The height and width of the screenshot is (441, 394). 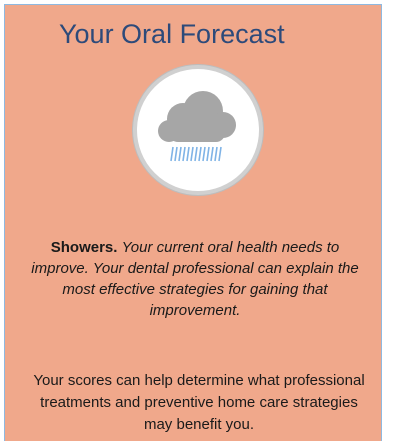 I want to click on forecast-label: Showers., so click(x=84, y=247).